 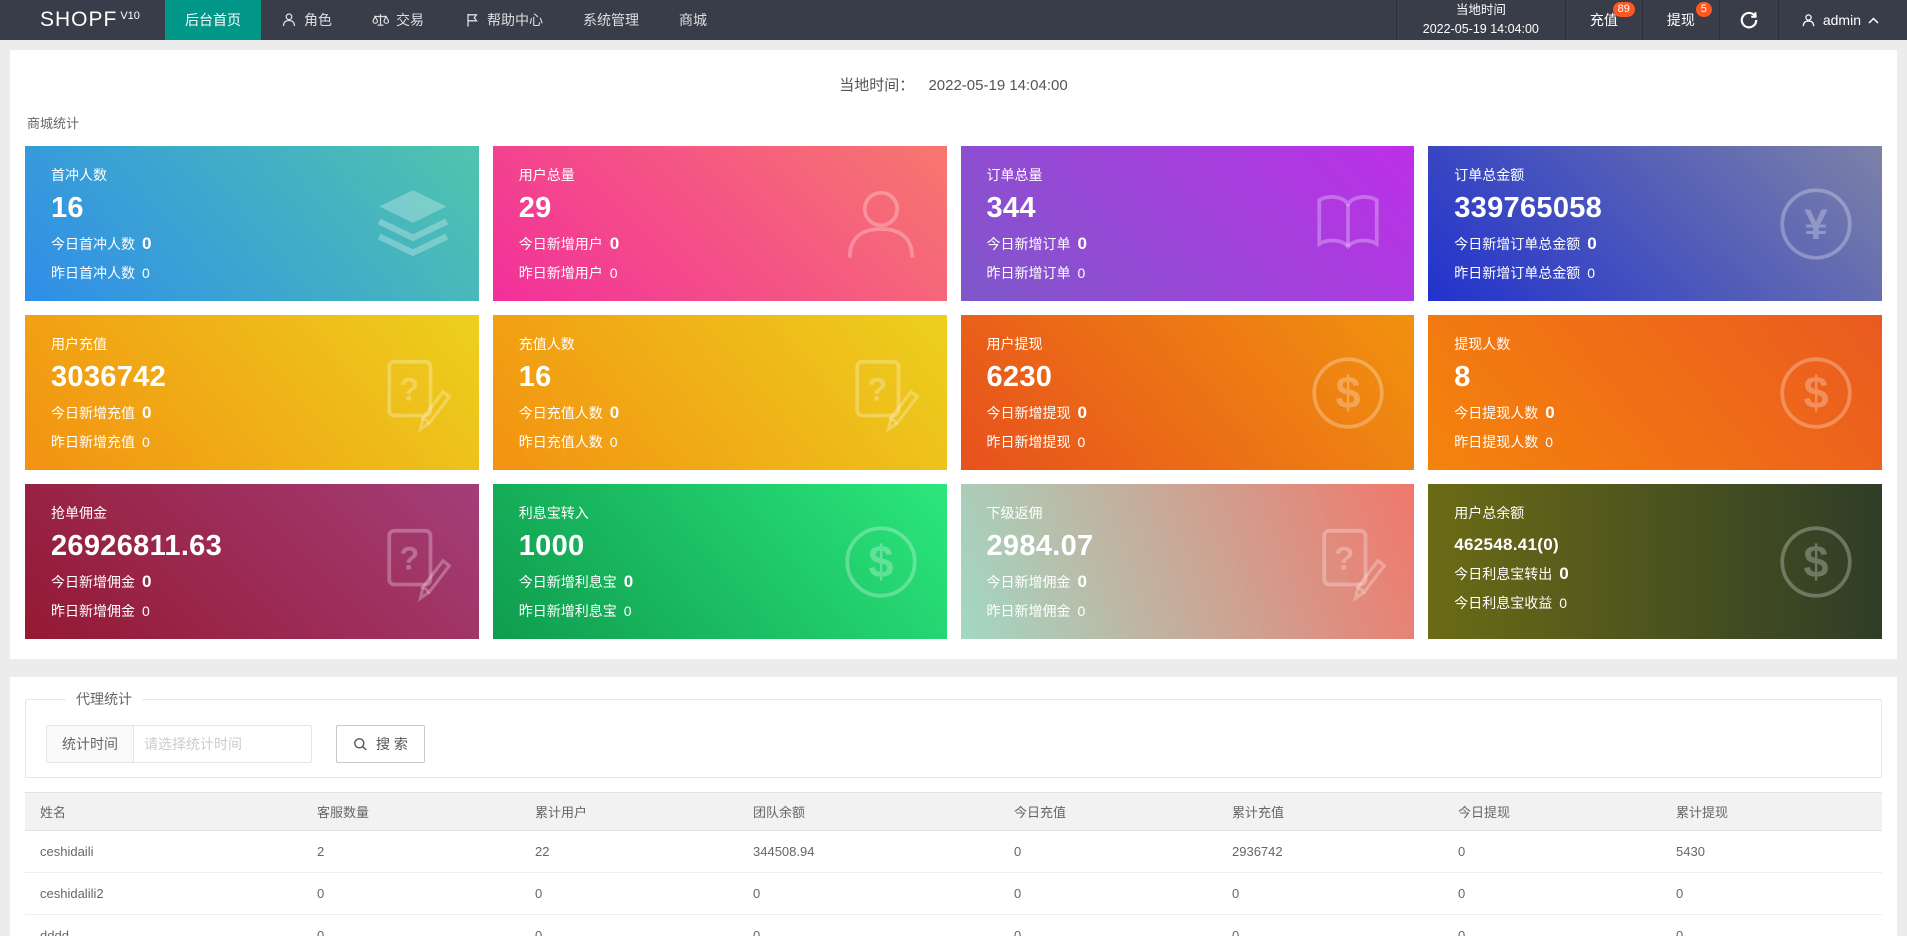 What do you see at coordinates (1771, 811) in the screenshot?
I see `col-total-withdraw: 累计提现` at bounding box center [1771, 811].